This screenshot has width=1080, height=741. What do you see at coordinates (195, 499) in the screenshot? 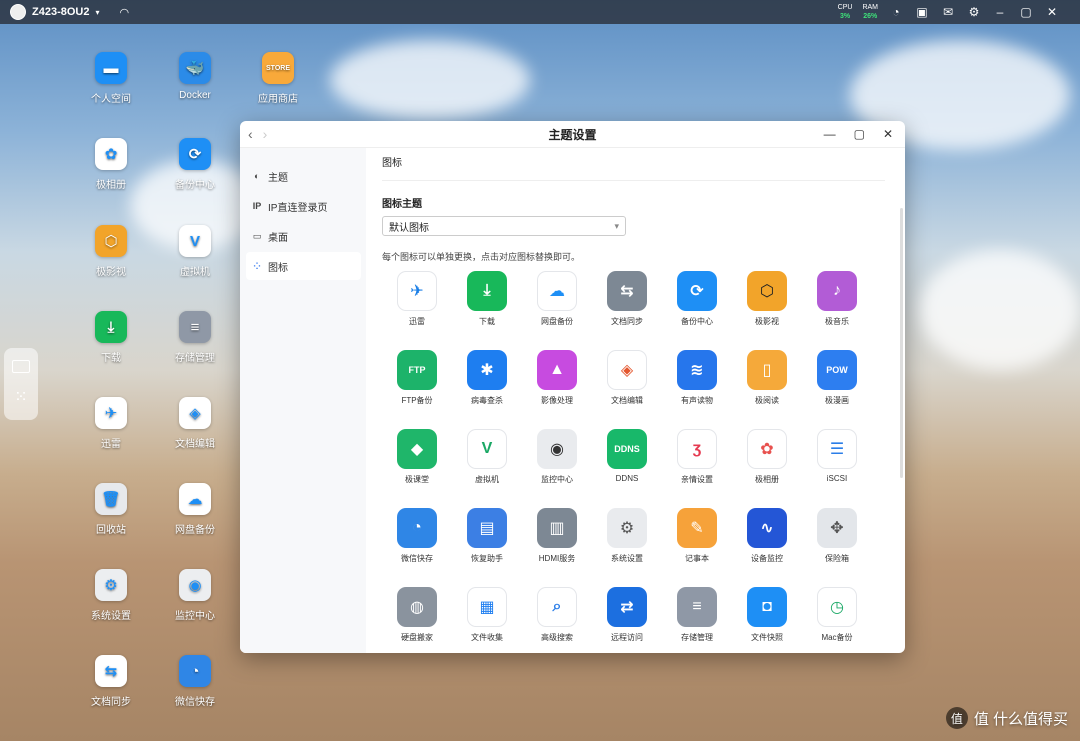
I see `cloud-backup-icon: ☁` at bounding box center [195, 499].